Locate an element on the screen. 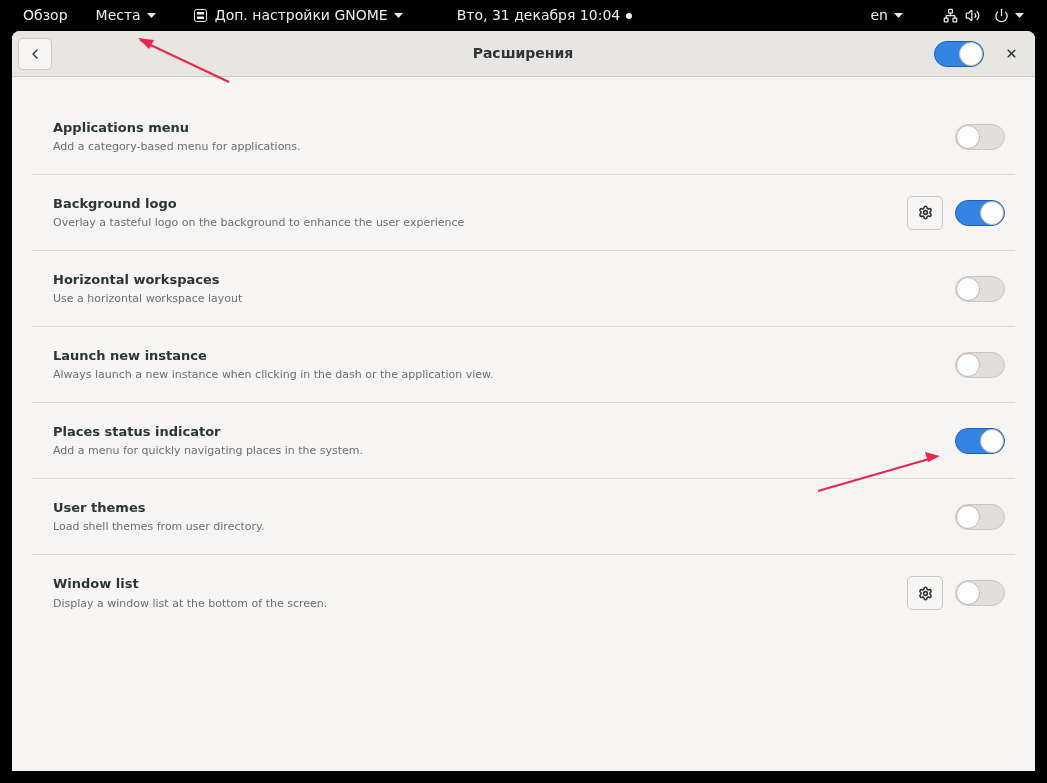 The image size is (1047, 783). overview-button: Обзор is located at coordinates (45, 15).